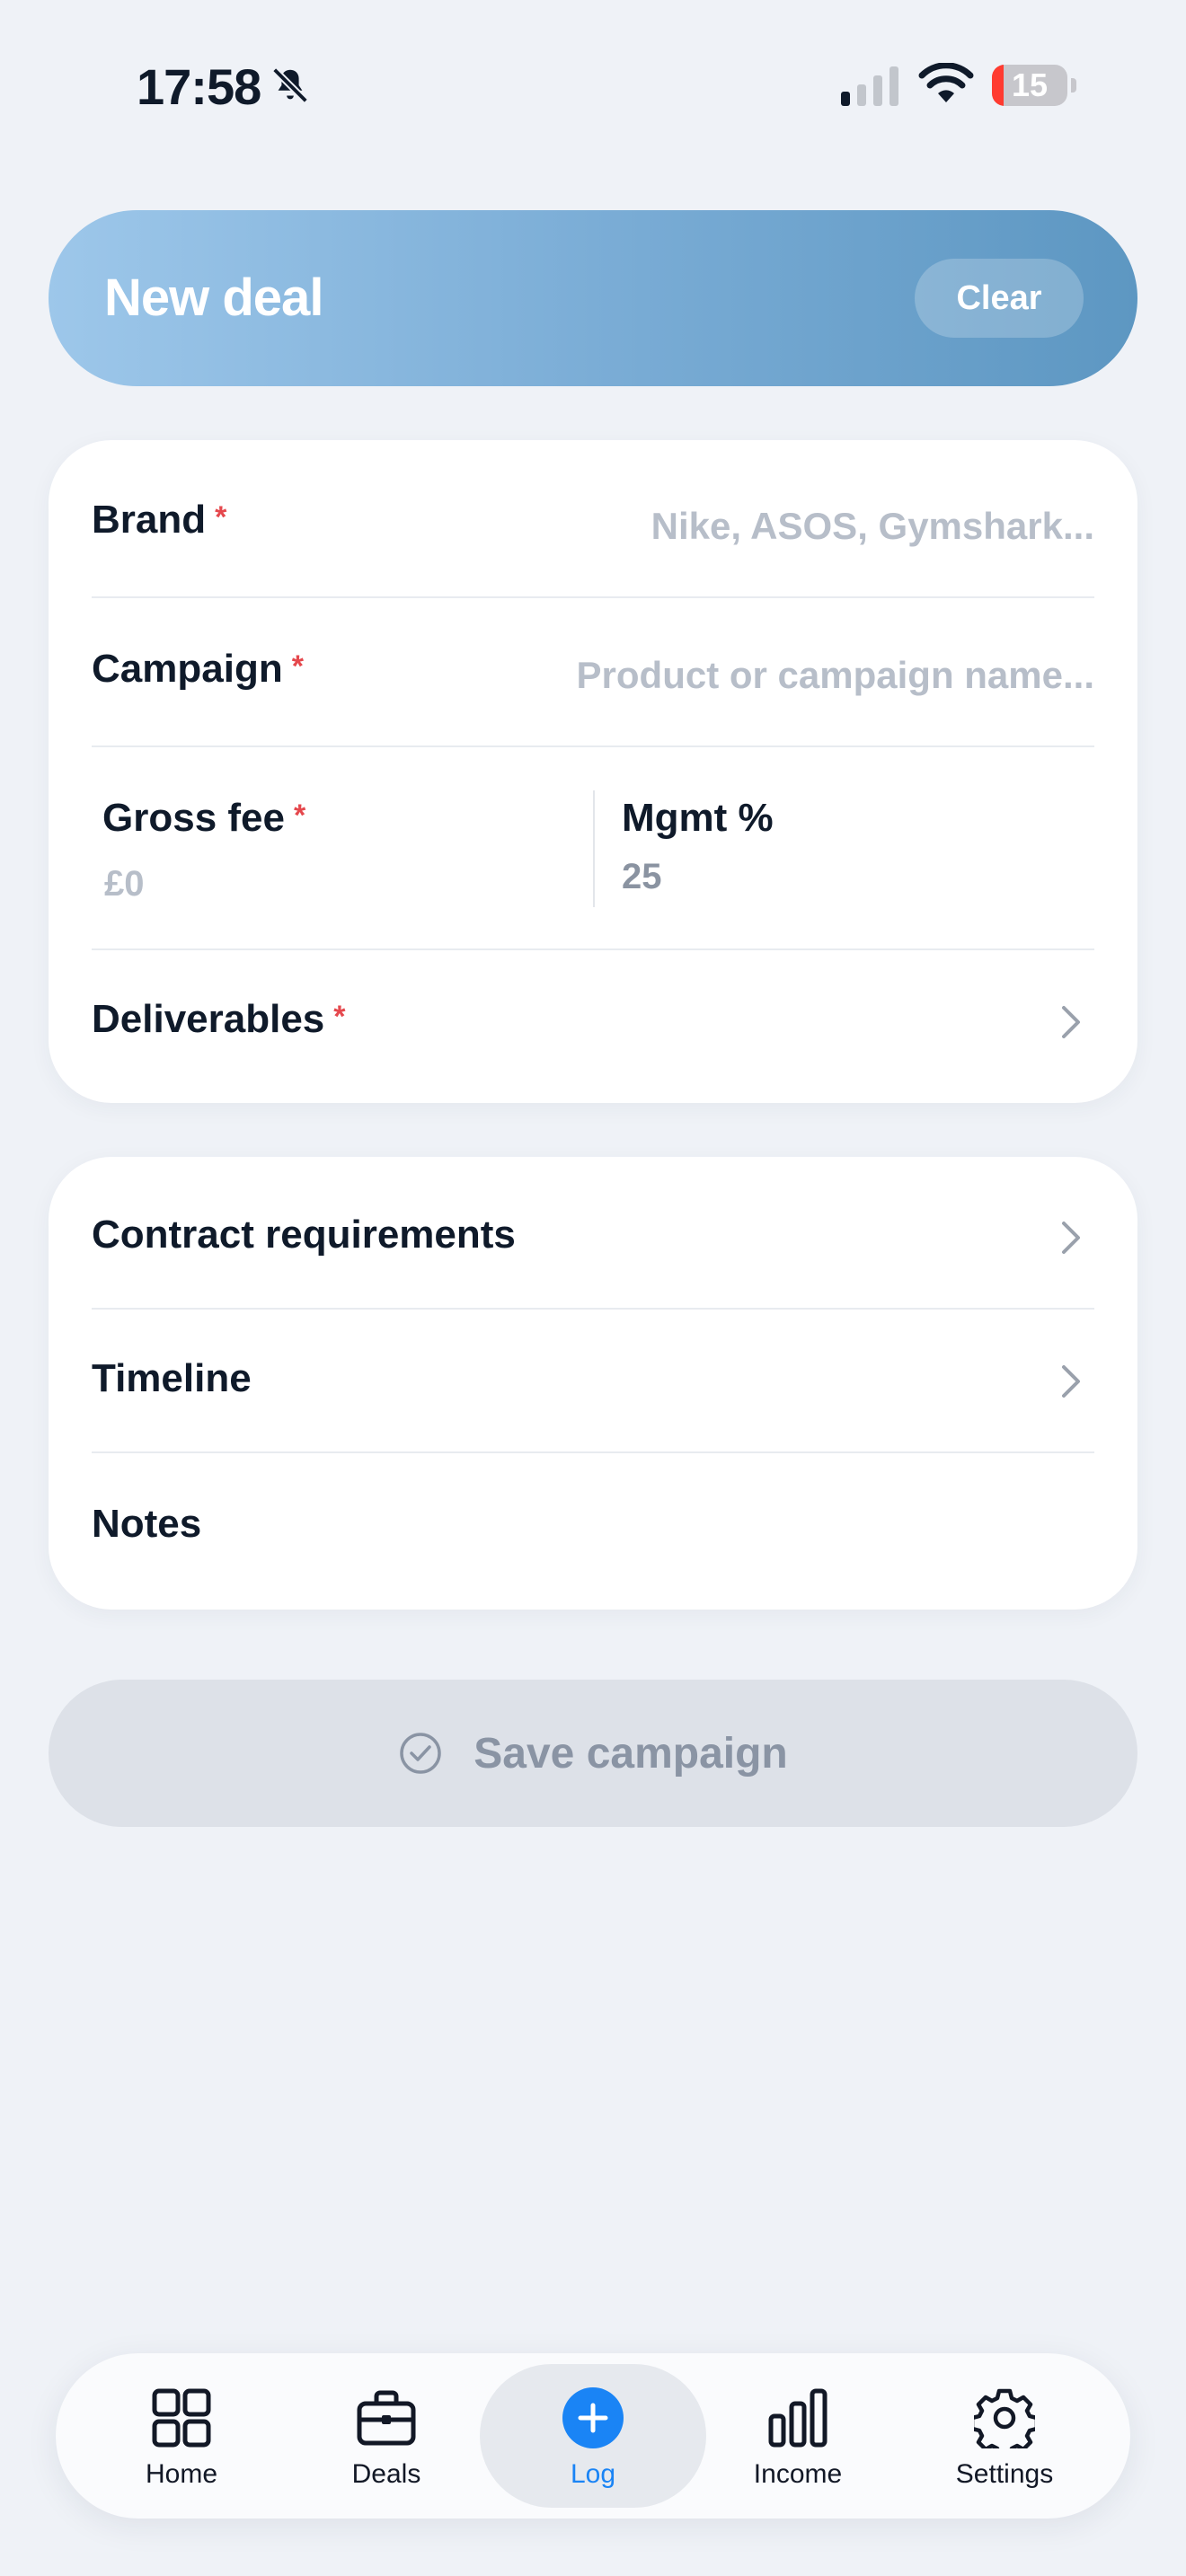 This screenshot has height=2576, width=1186. I want to click on field-separator, so click(594, 848).